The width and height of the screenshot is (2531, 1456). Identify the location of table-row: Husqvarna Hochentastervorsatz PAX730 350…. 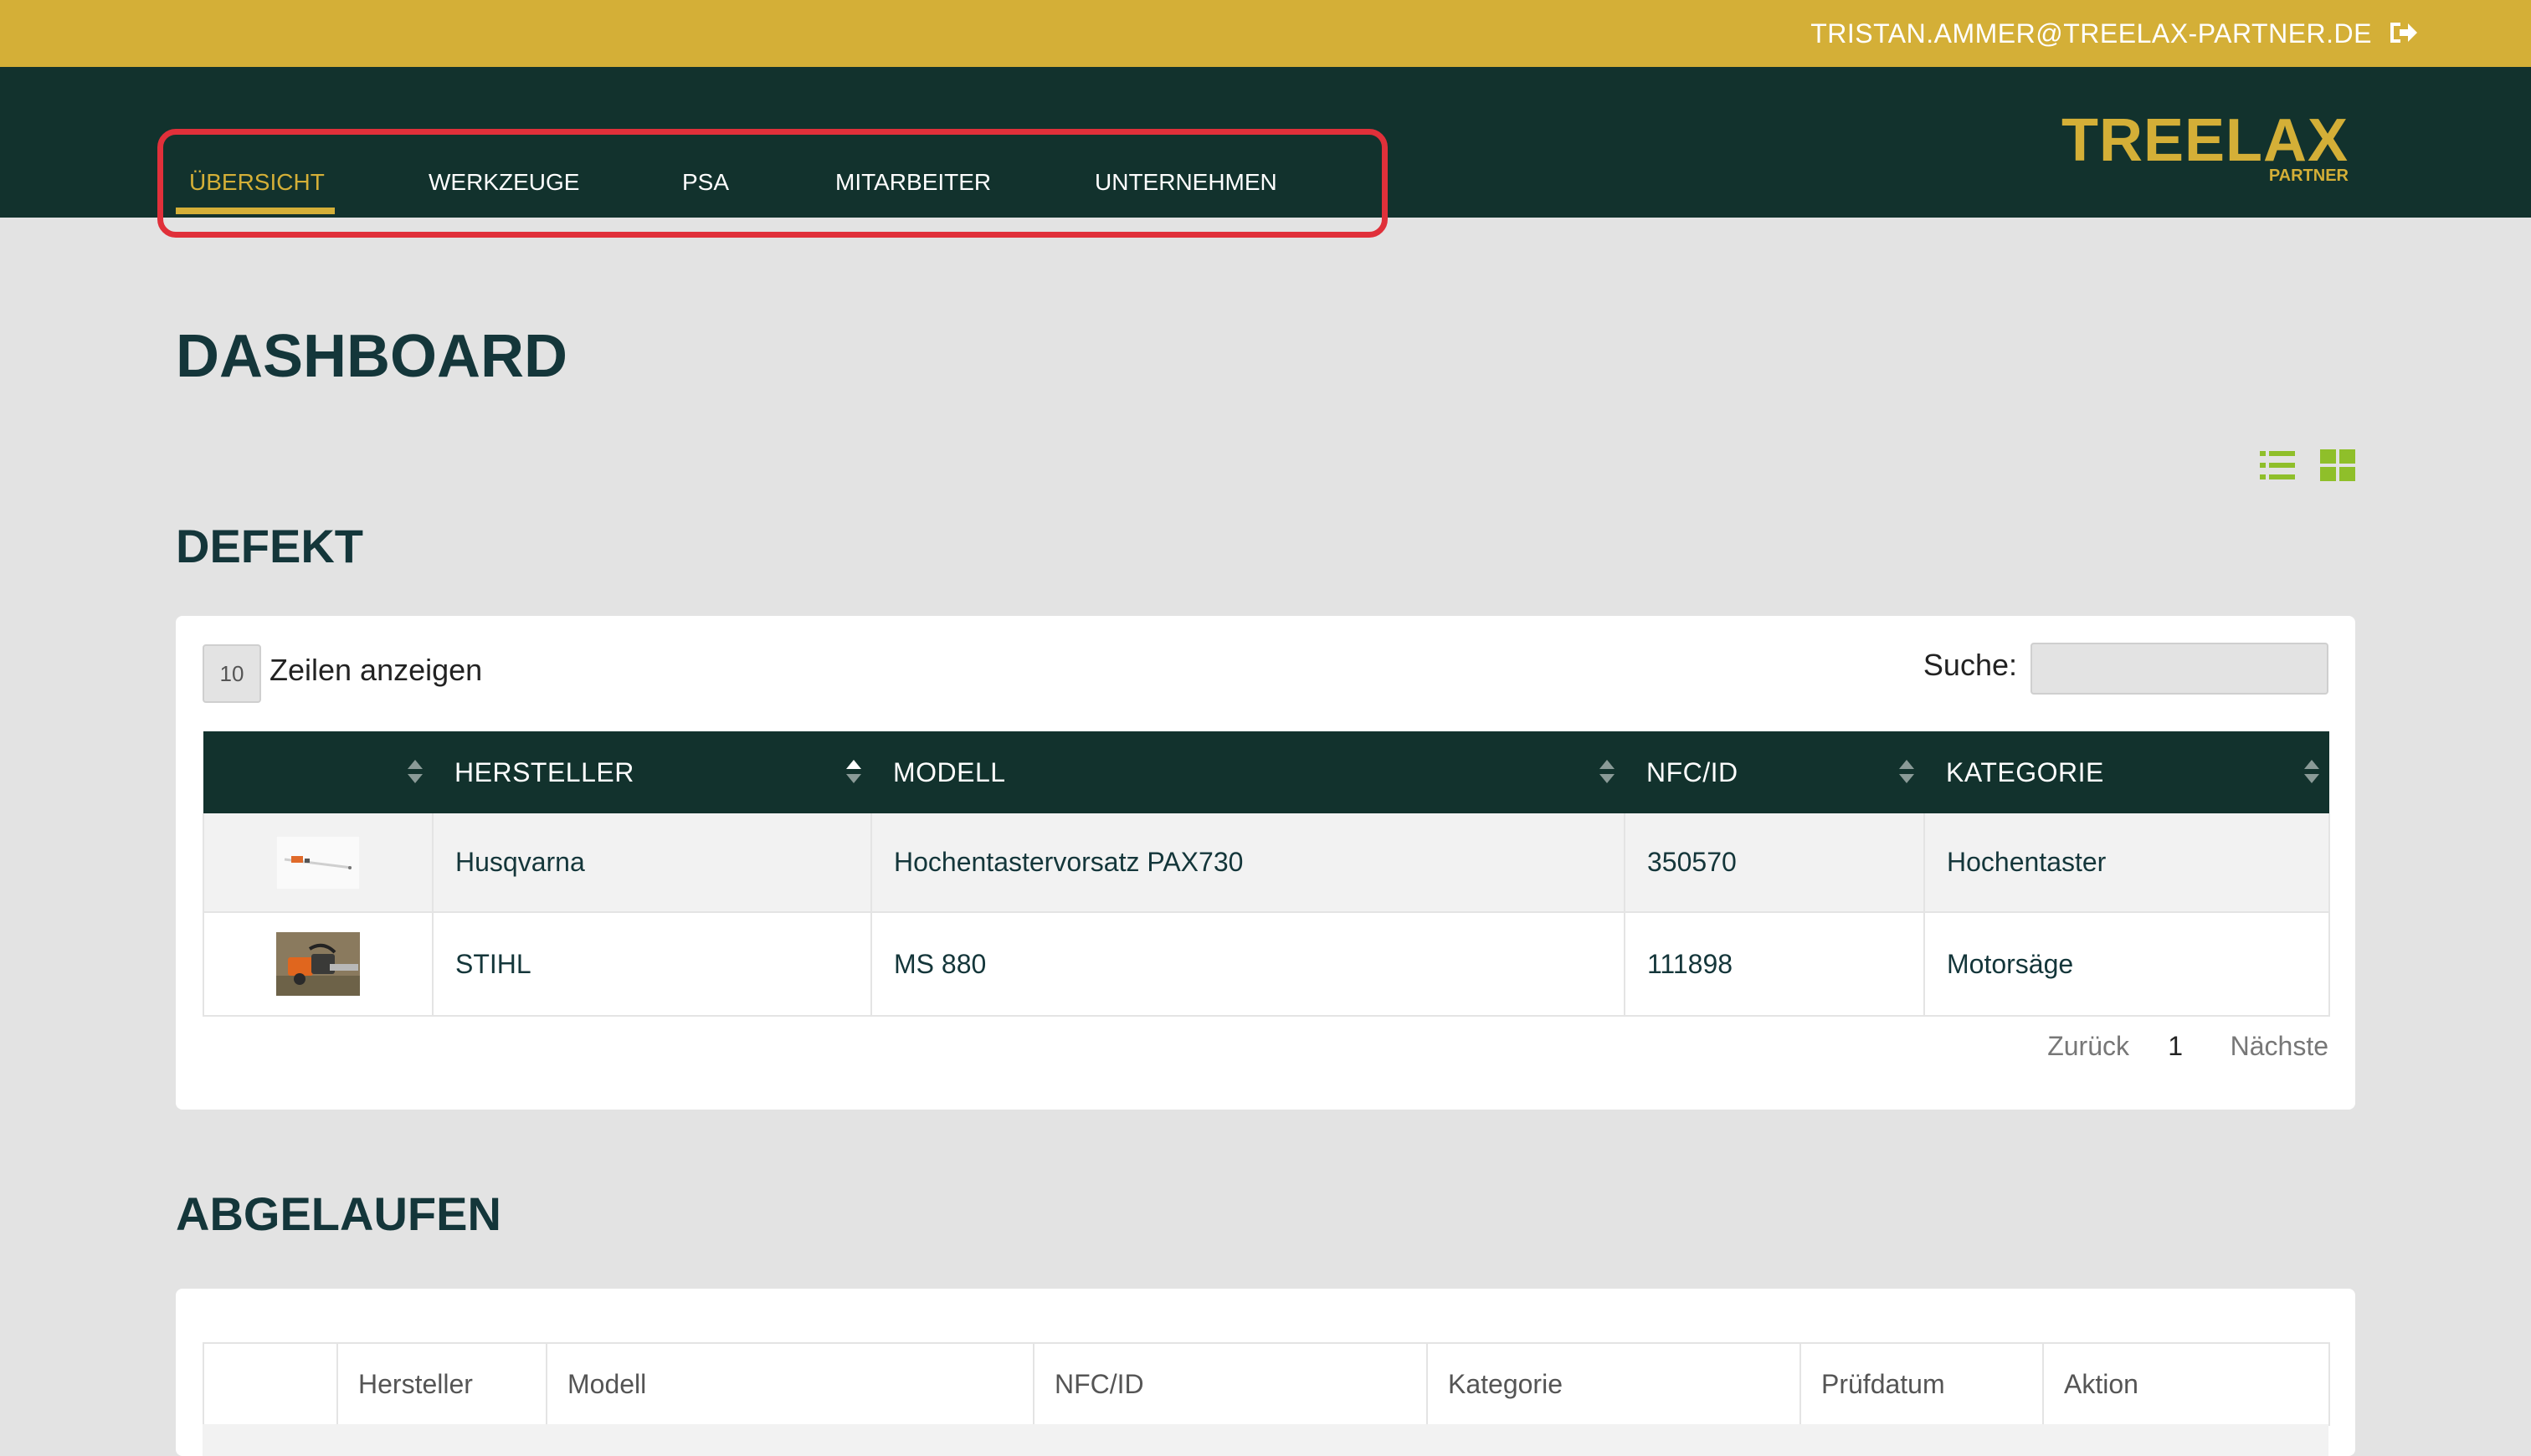
(1266, 863).